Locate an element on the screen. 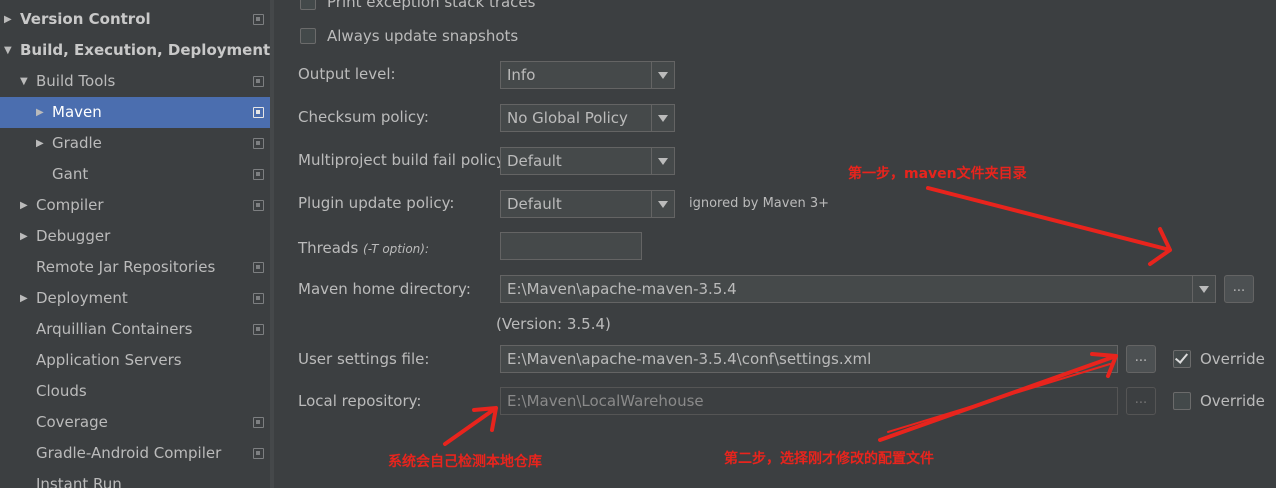  checksum-policy-dropdown: No Global Policy is located at coordinates (587, 118).